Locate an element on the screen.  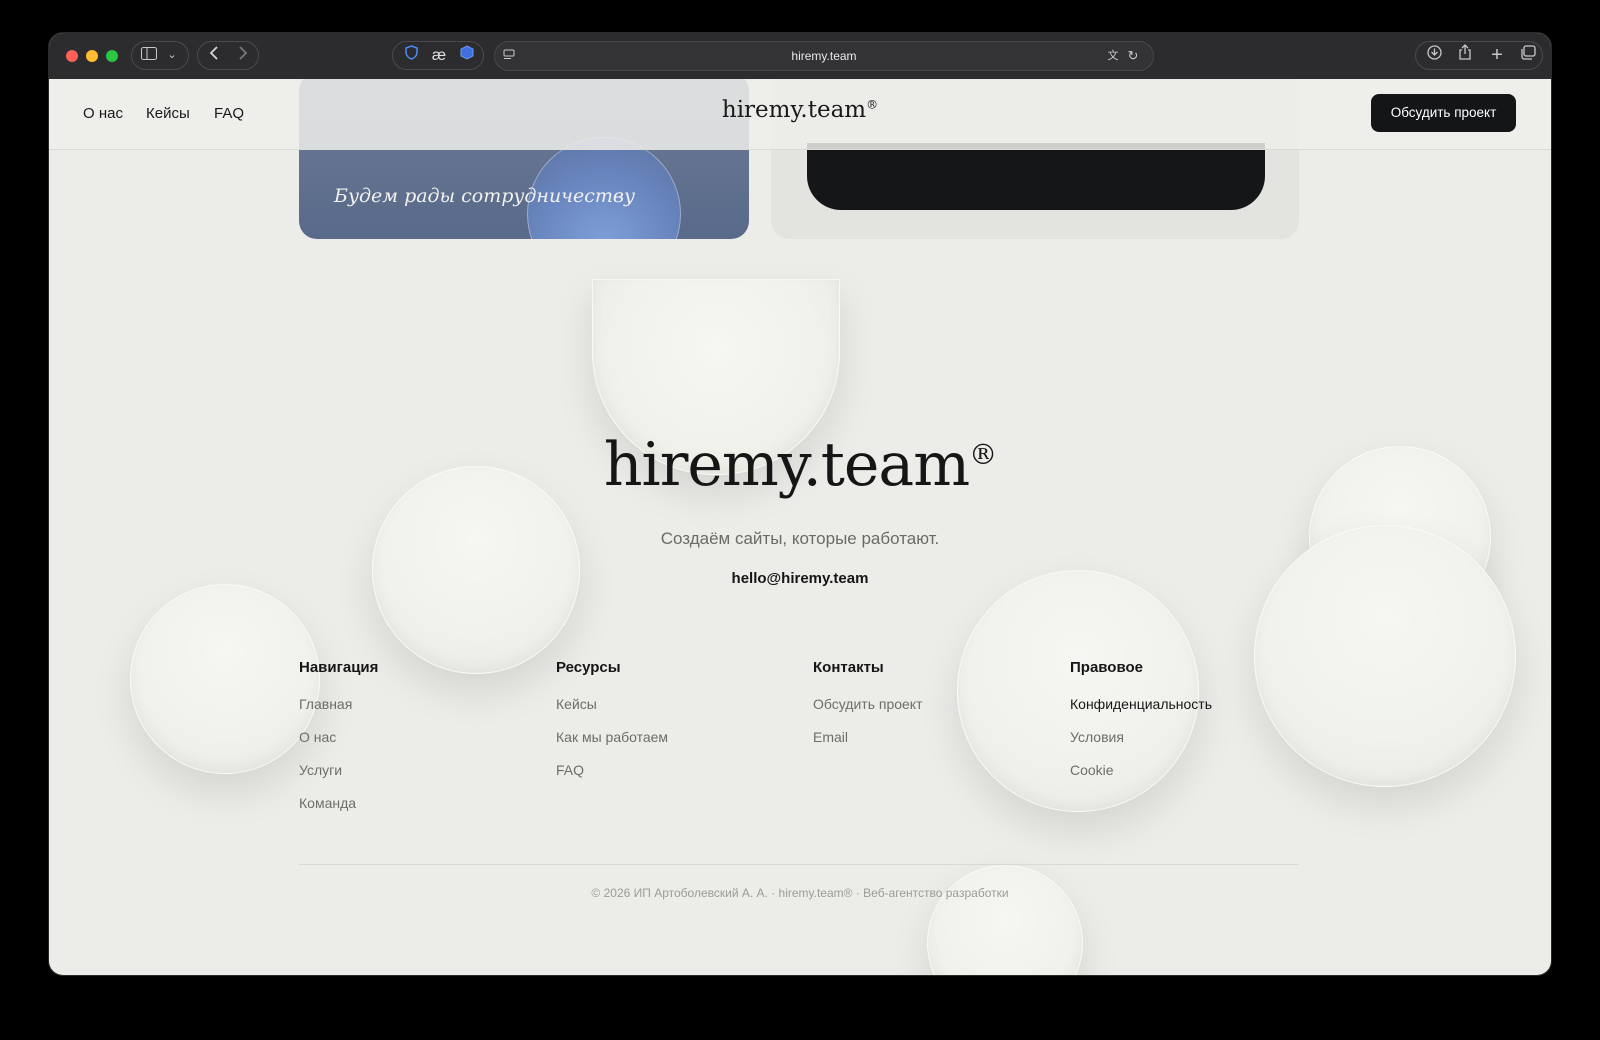
orb-bottom is located at coordinates (1005, 920).